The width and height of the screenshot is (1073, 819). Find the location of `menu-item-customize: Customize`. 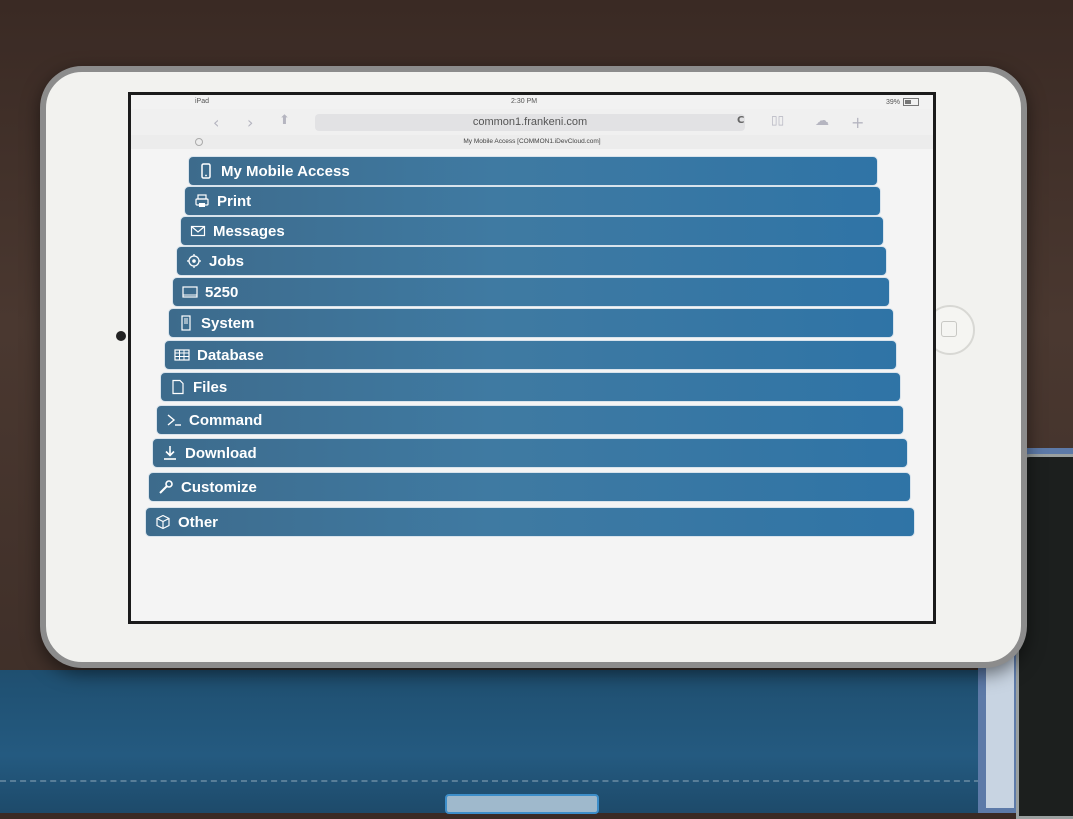

menu-item-customize: Customize is located at coordinates (529, 487).